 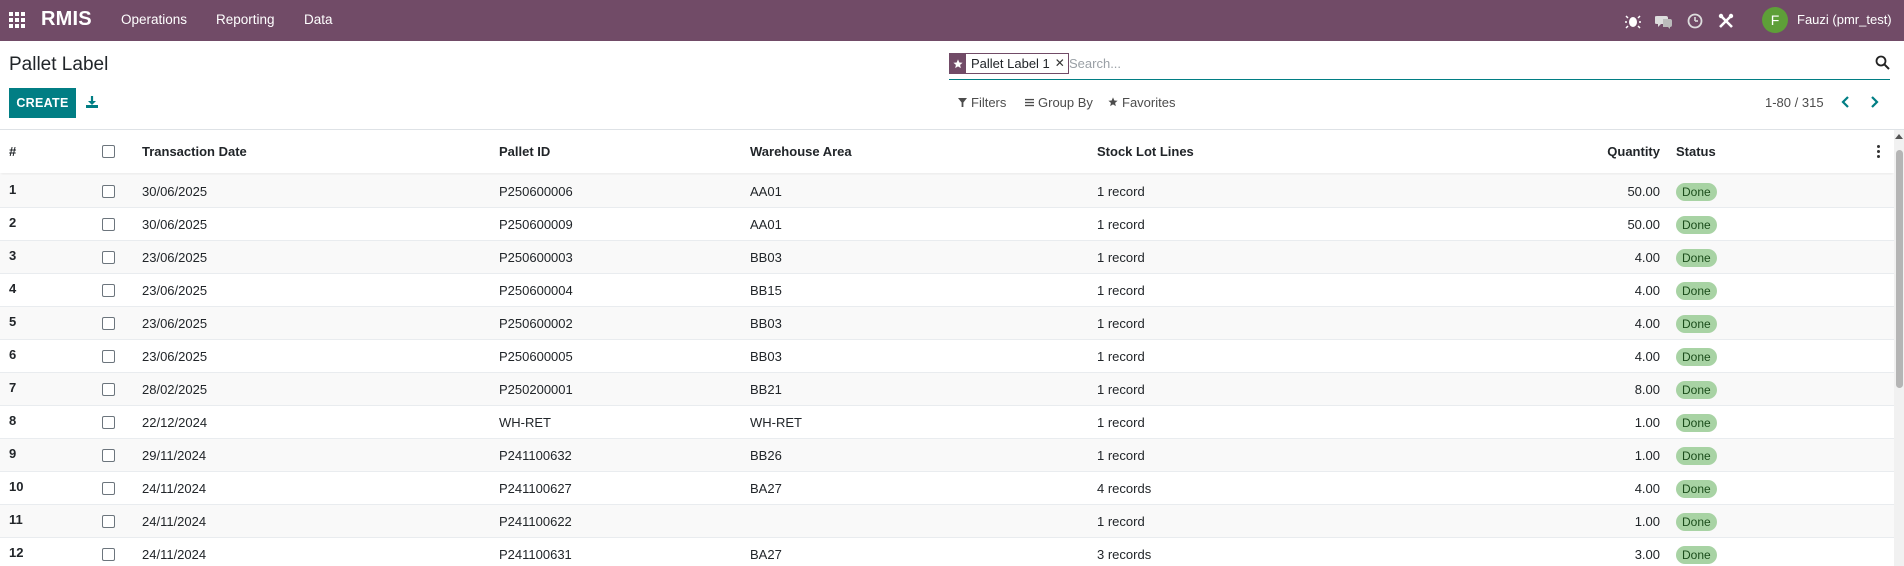 I want to click on column-header-stock-lot-lines: Stock Lot Lines, so click(x=1145, y=151).